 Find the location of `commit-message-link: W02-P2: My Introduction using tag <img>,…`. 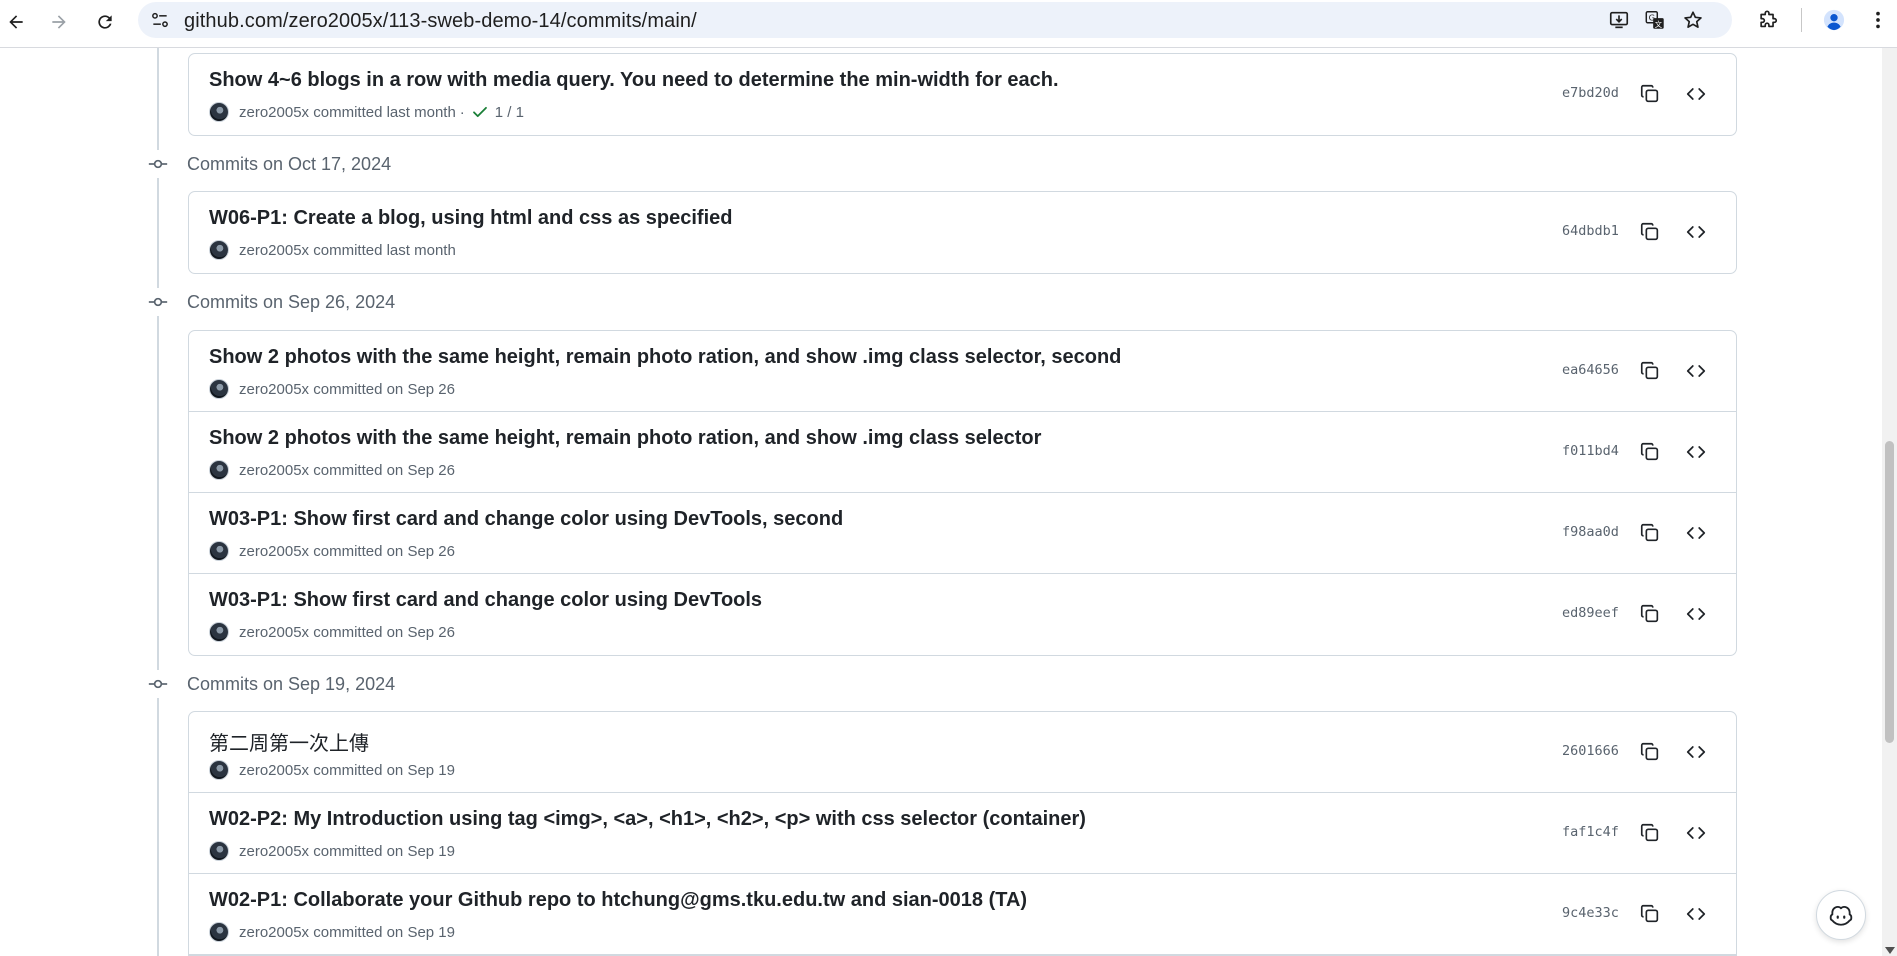

commit-message-link: W02-P2: My Introduction using tag <img>,… is located at coordinates (647, 819).